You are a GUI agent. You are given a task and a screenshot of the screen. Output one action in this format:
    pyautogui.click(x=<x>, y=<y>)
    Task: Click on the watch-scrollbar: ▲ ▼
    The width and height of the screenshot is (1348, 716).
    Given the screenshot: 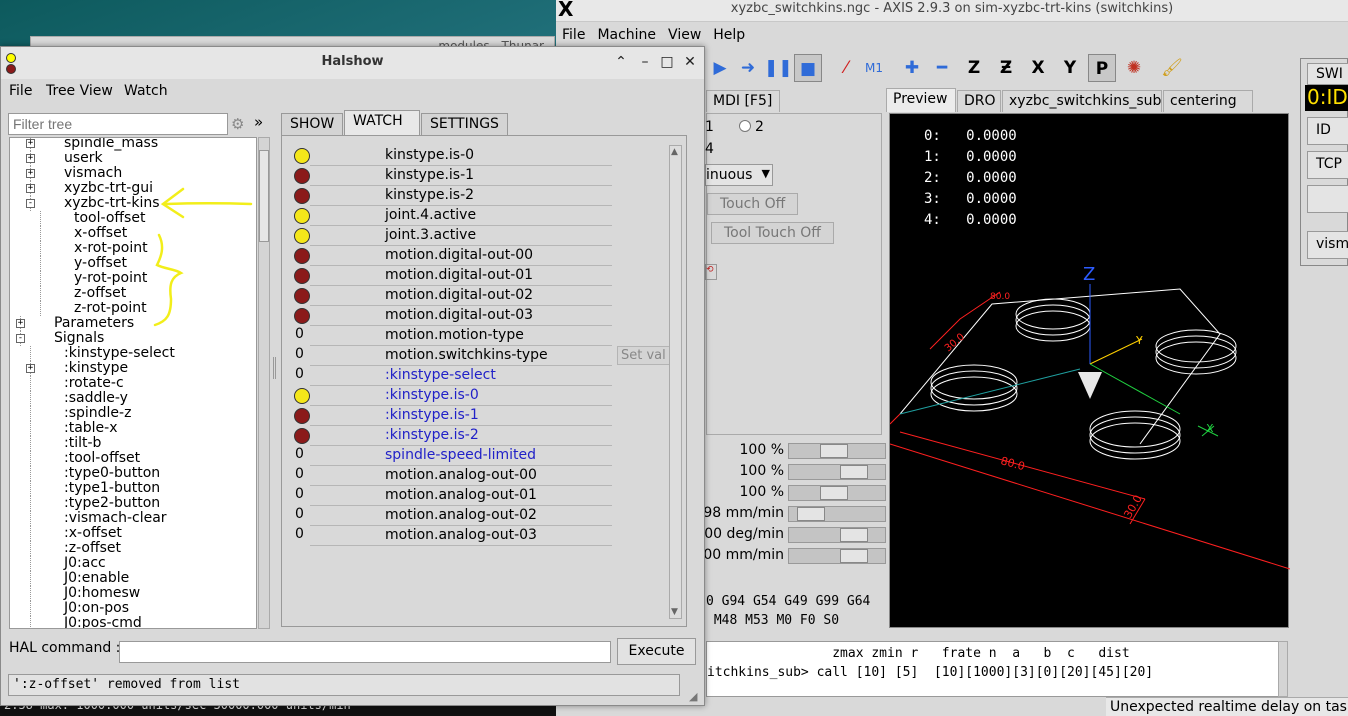 What is the action you would take?
    pyautogui.click(x=675, y=382)
    